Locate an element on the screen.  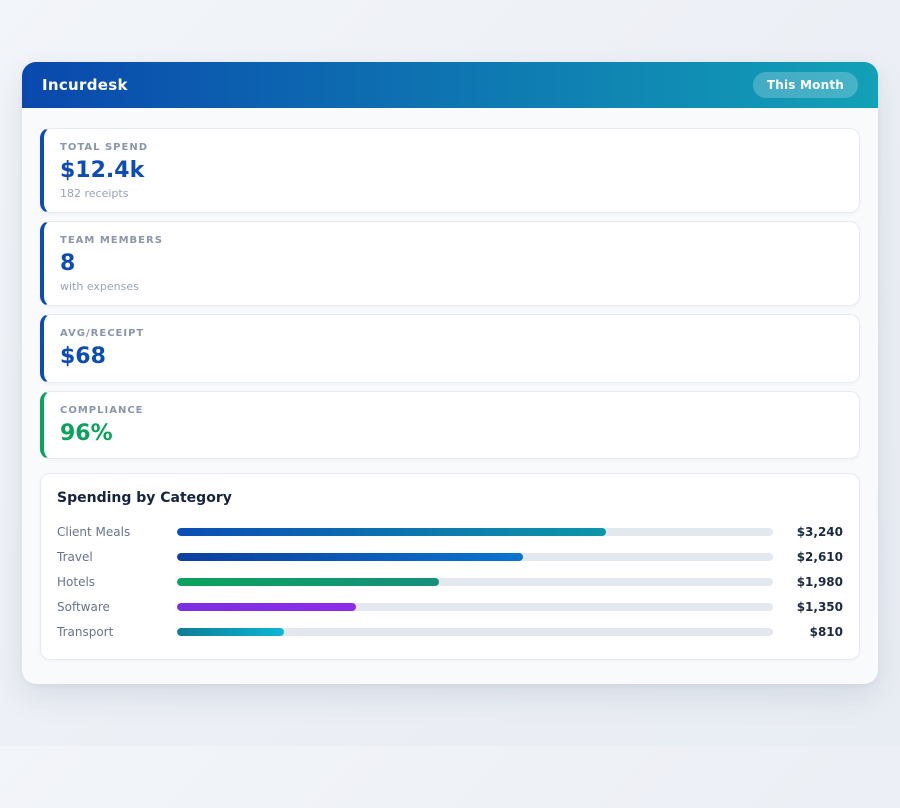
chart-row: Client Meals $3,240 is located at coordinates (450, 532).